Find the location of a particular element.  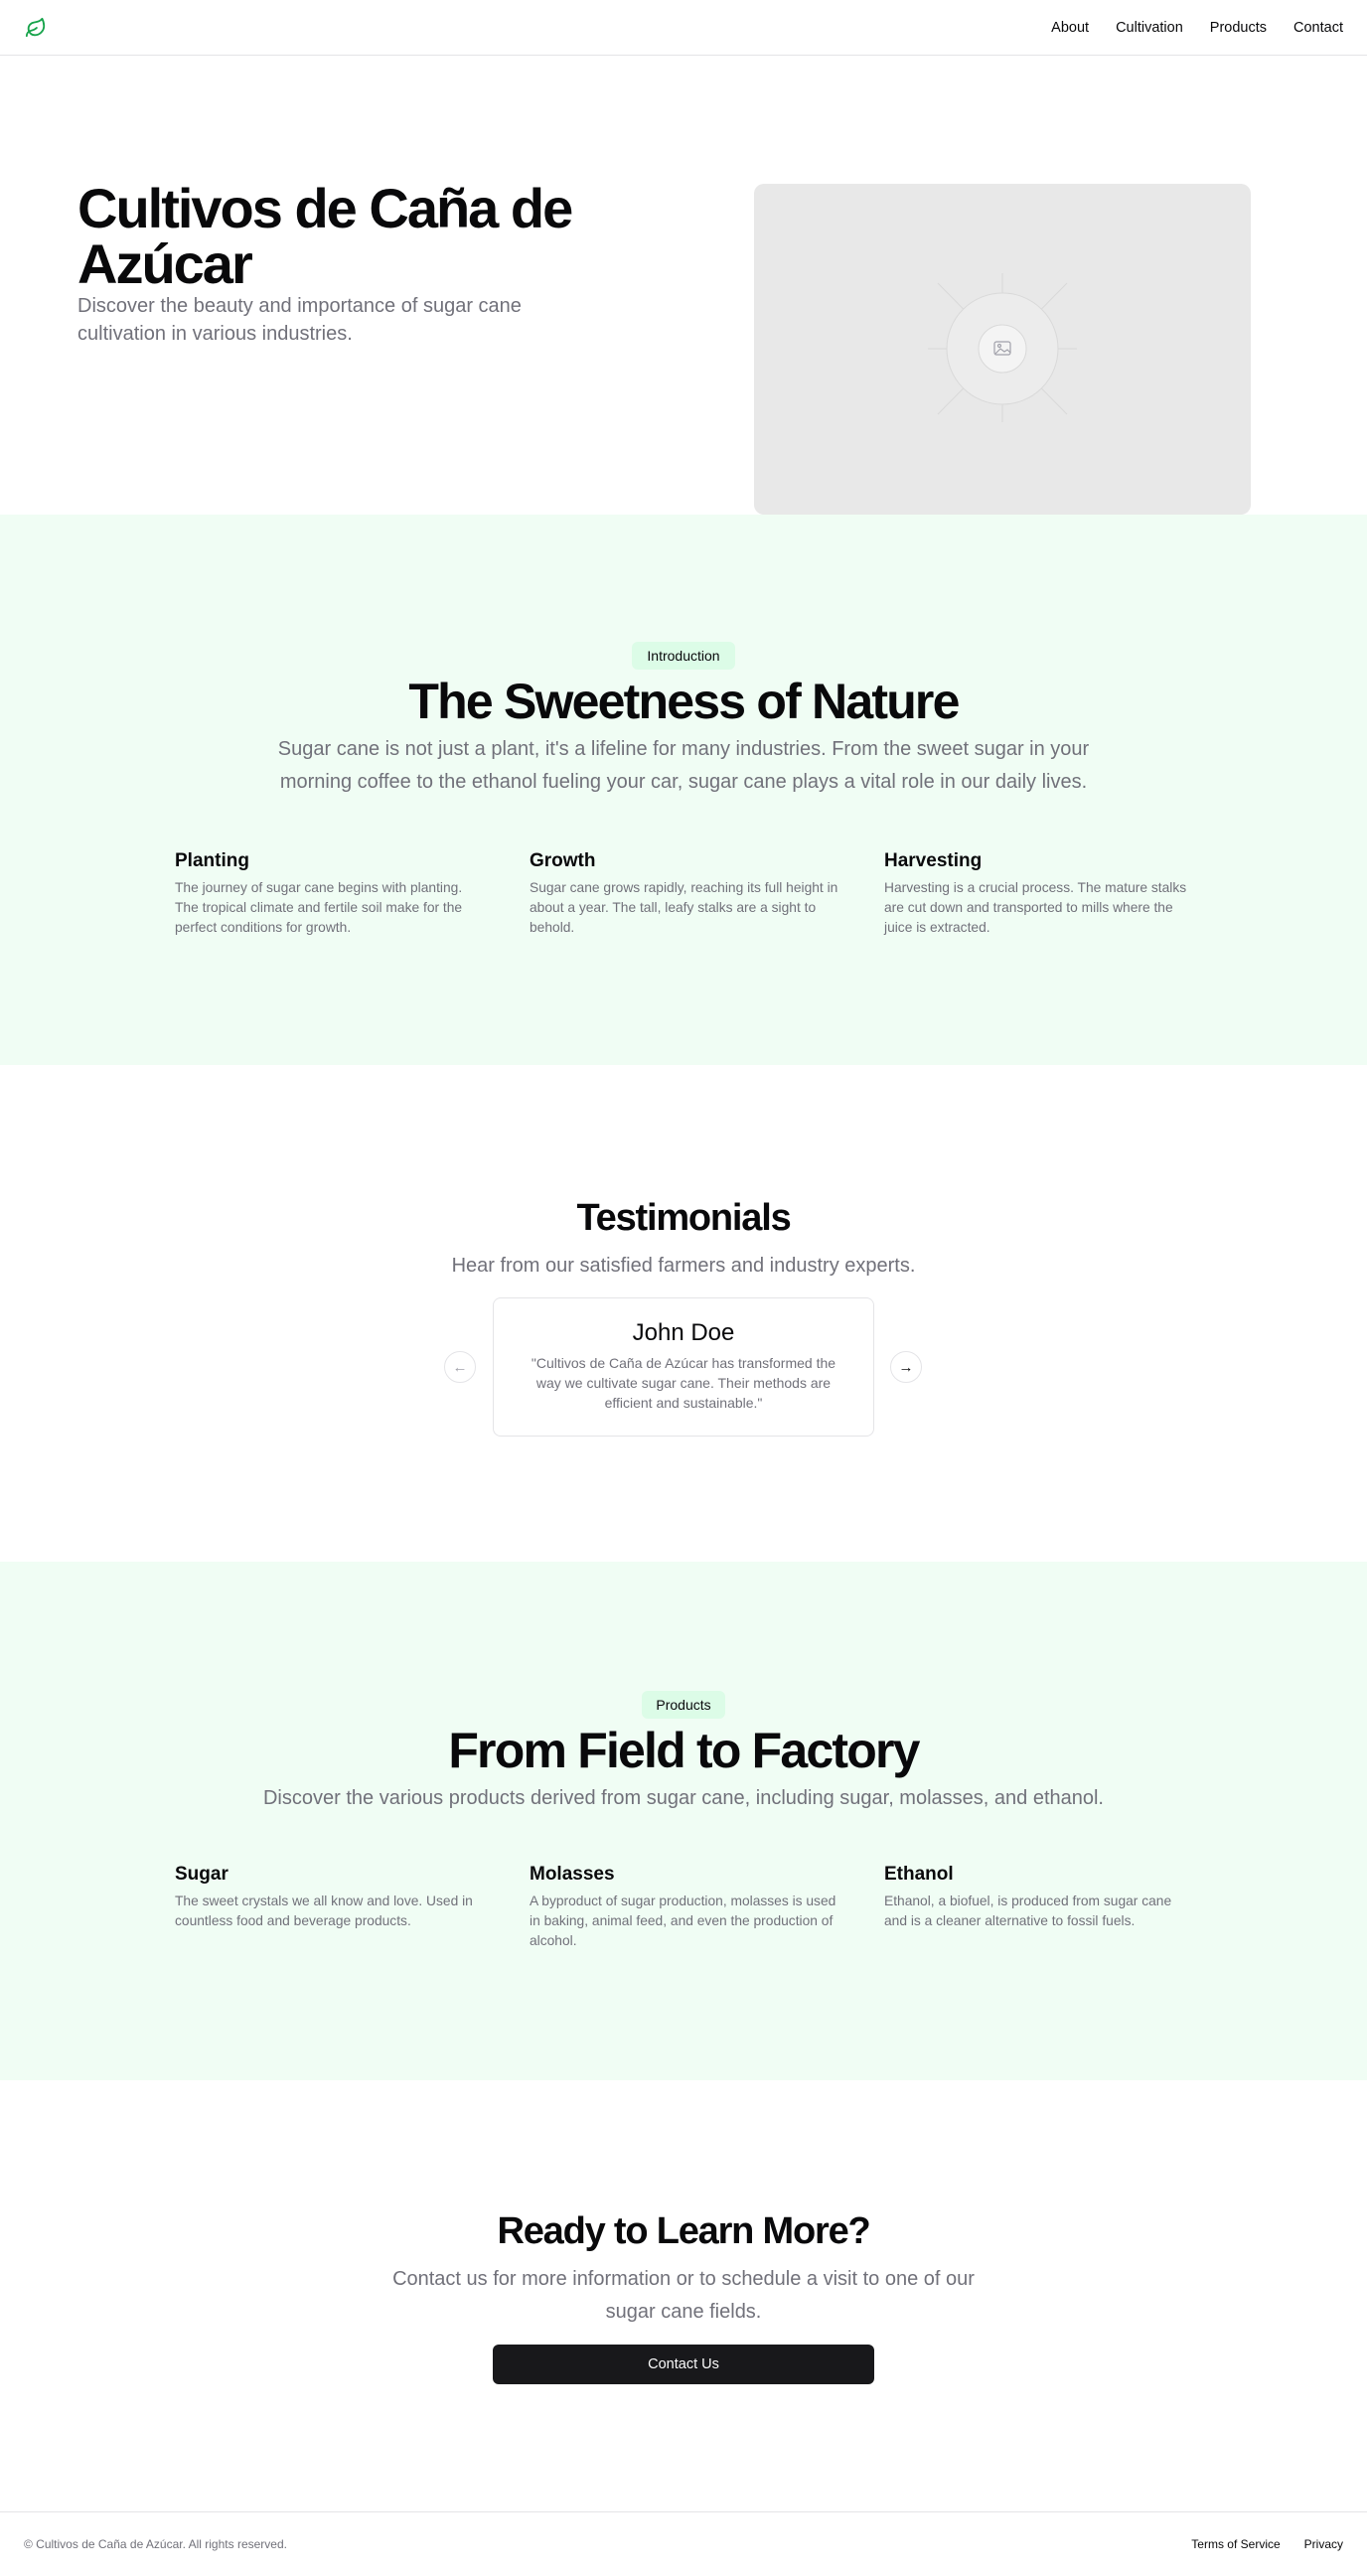

nav-products-link: Products is located at coordinates (1238, 28).